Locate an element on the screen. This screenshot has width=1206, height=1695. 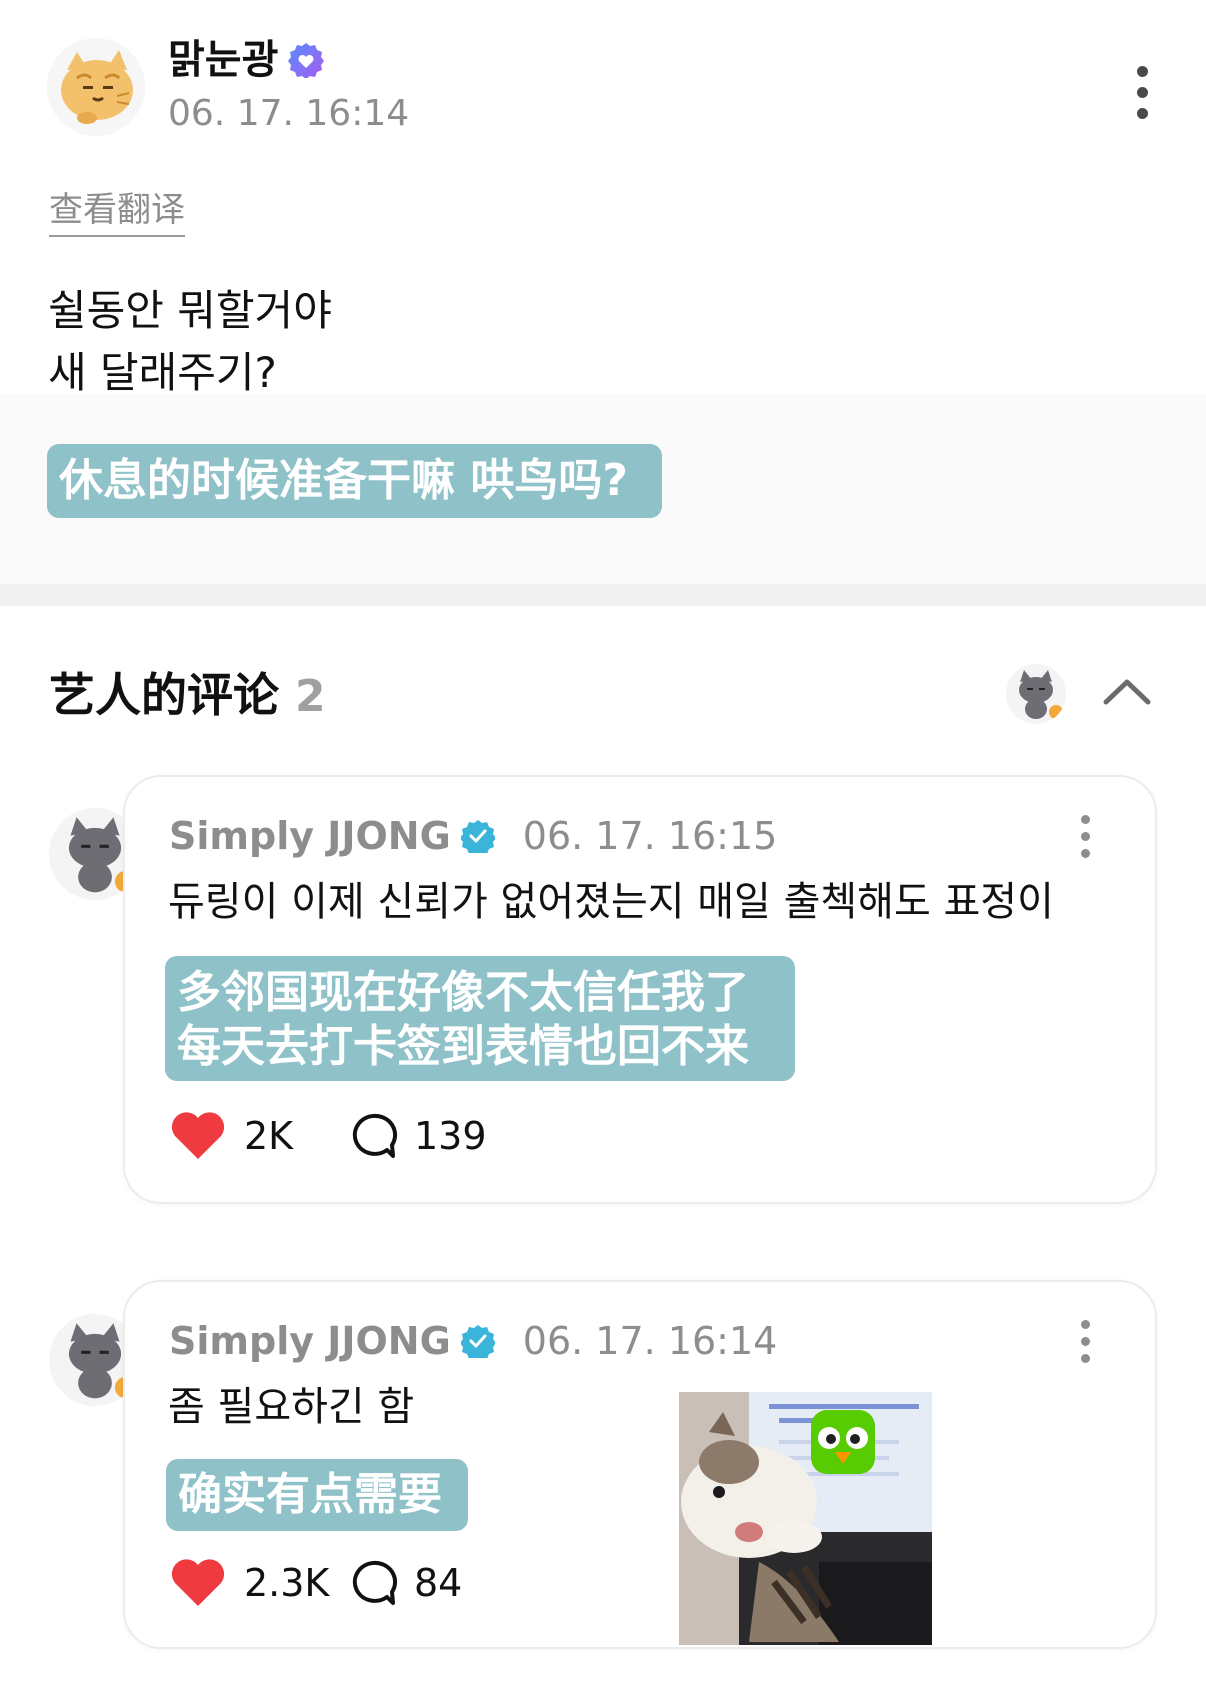
comment-2-more-options-button is located at coordinates (1085, 1341).